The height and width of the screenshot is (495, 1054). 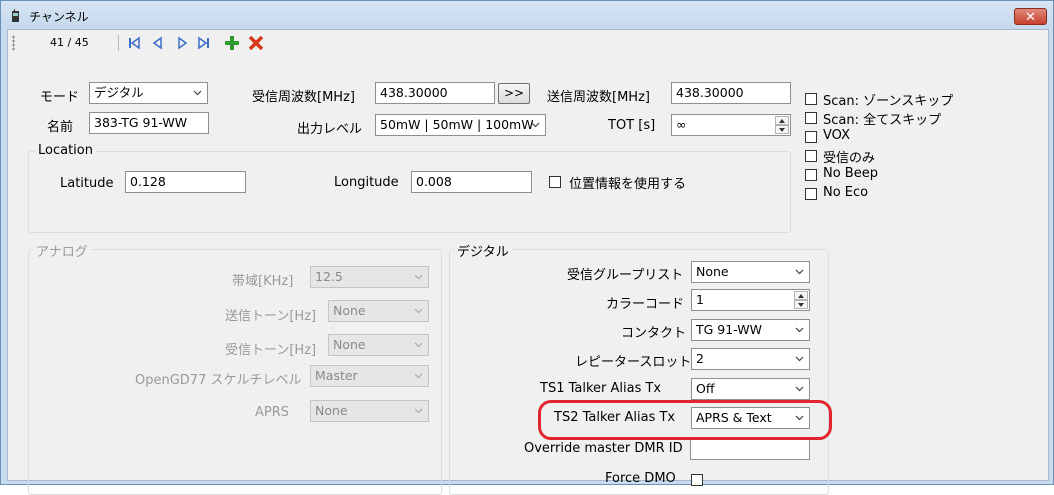 What do you see at coordinates (645, 304) in the screenshot?
I see `color-code-label: カラーコード` at bounding box center [645, 304].